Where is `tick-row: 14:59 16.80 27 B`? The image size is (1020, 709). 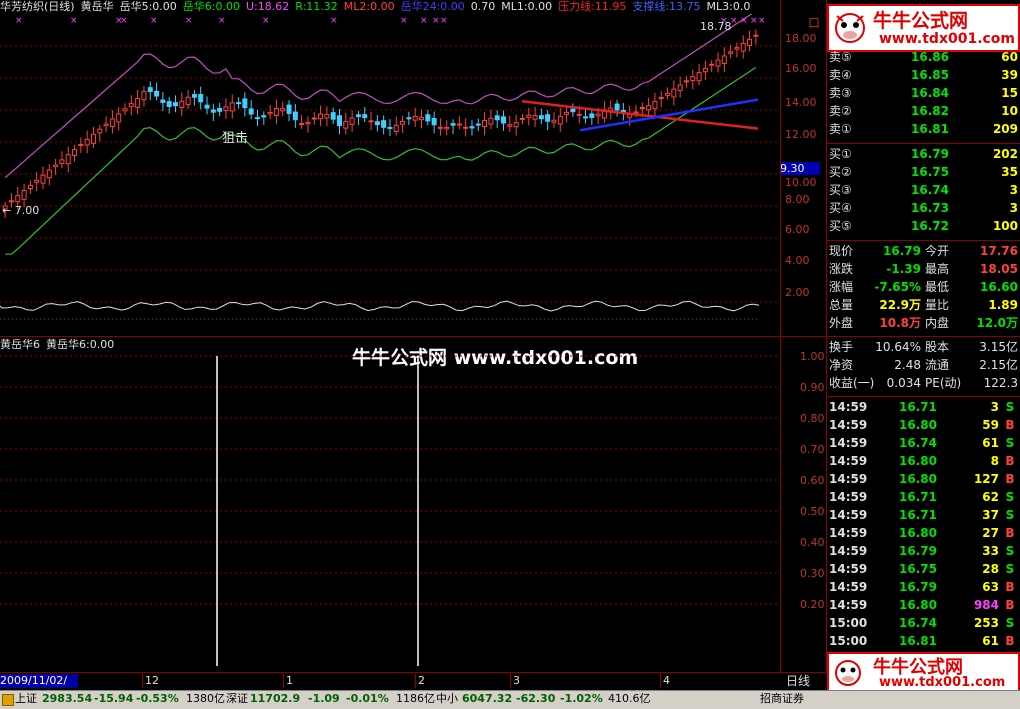 tick-row: 14:59 16.80 27 B is located at coordinates (923, 533).